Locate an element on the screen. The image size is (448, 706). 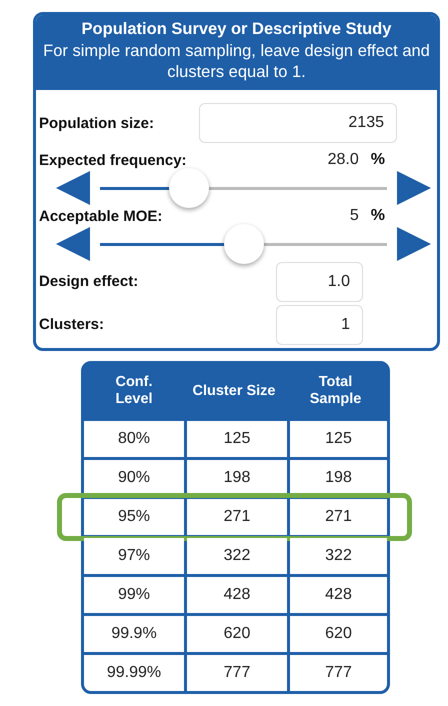
table-cell: 95% is located at coordinates (134, 517).